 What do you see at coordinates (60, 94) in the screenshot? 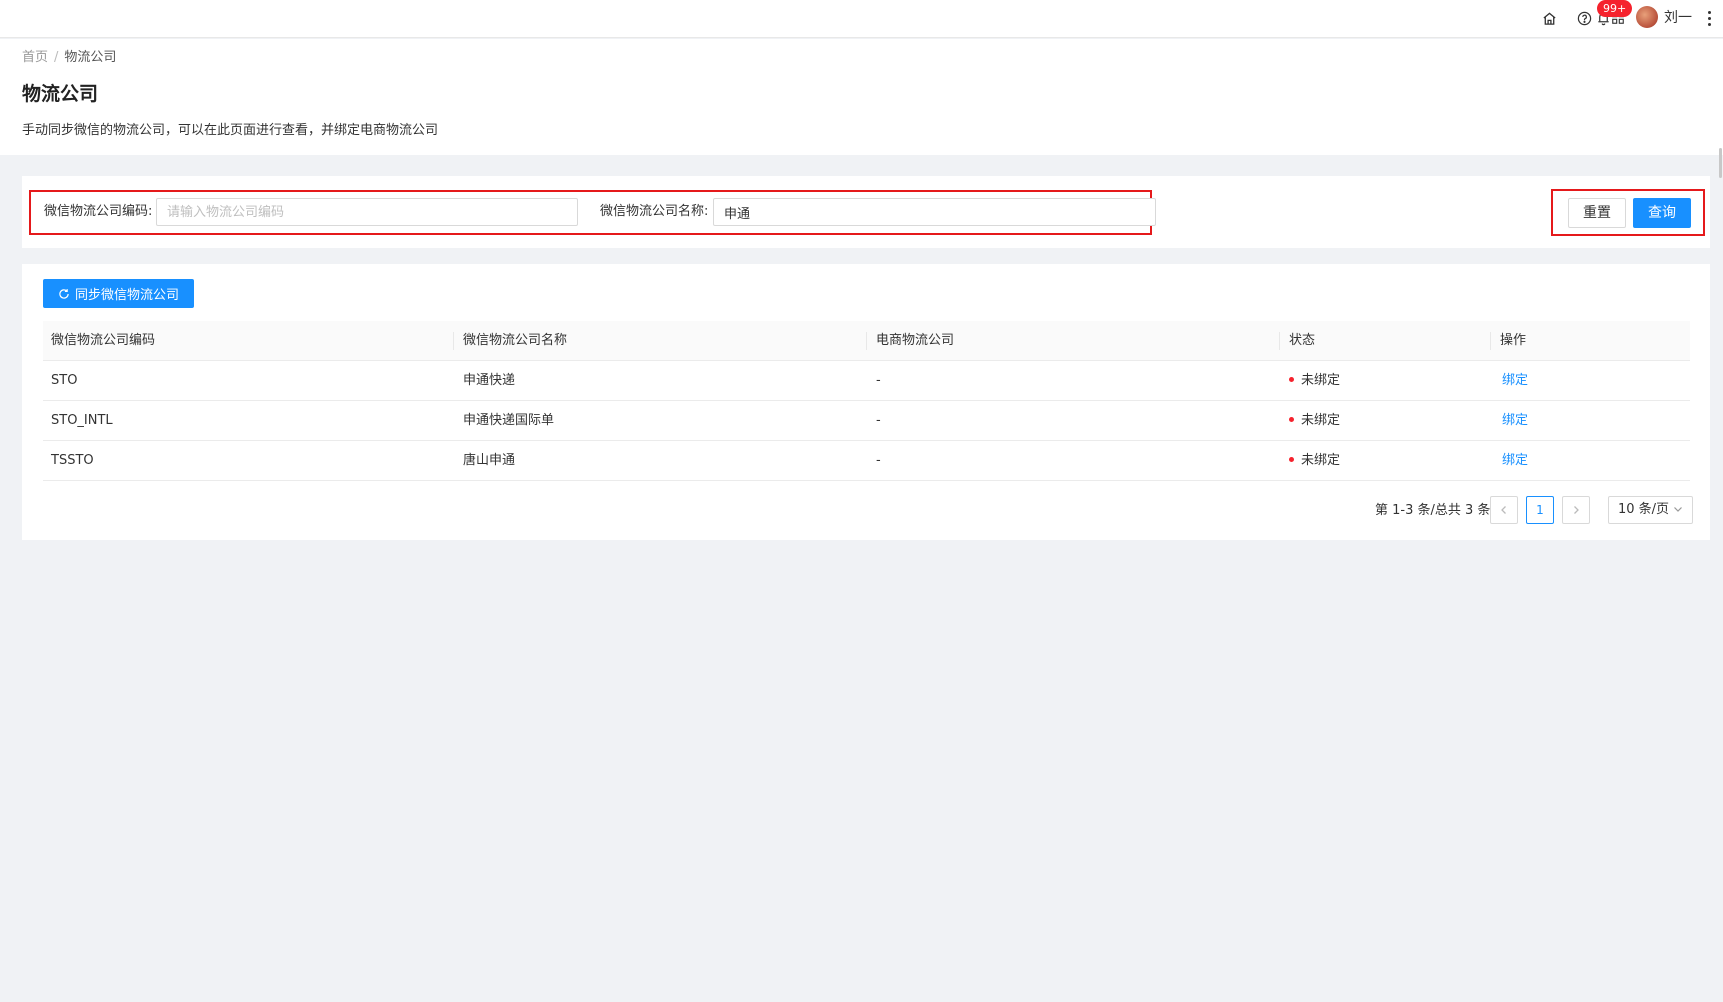
I see `page-title: 物流公司` at bounding box center [60, 94].